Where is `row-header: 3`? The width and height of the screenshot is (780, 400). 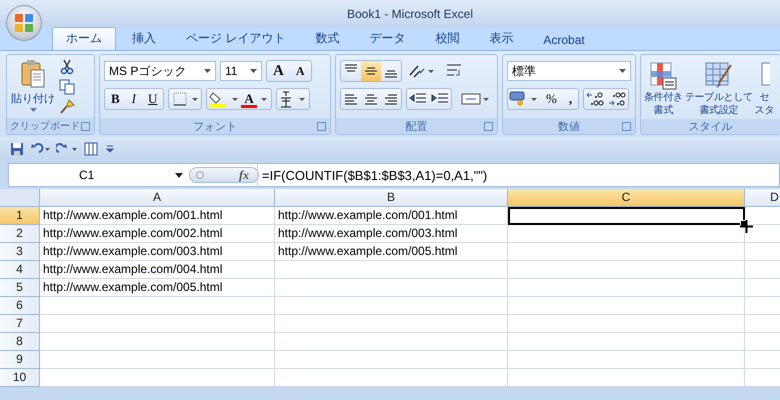 row-header: 3 is located at coordinates (20, 252).